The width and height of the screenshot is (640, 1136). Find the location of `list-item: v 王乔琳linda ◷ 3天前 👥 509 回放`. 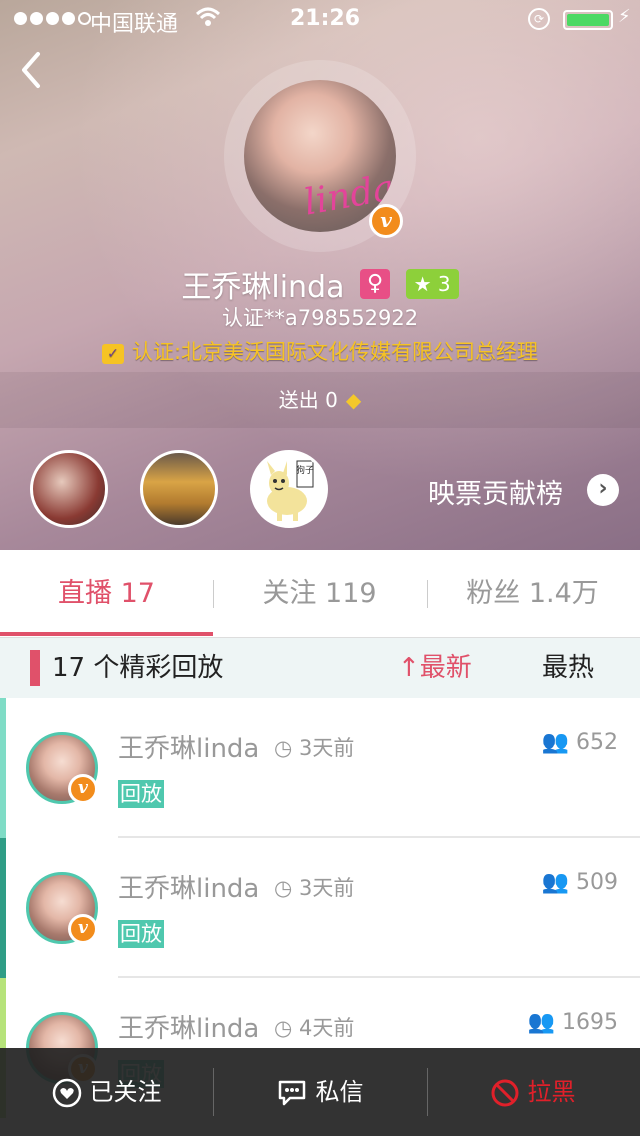

list-item: v 王乔琳linda ◷ 3天前 👥 509 回放 is located at coordinates (320, 908).